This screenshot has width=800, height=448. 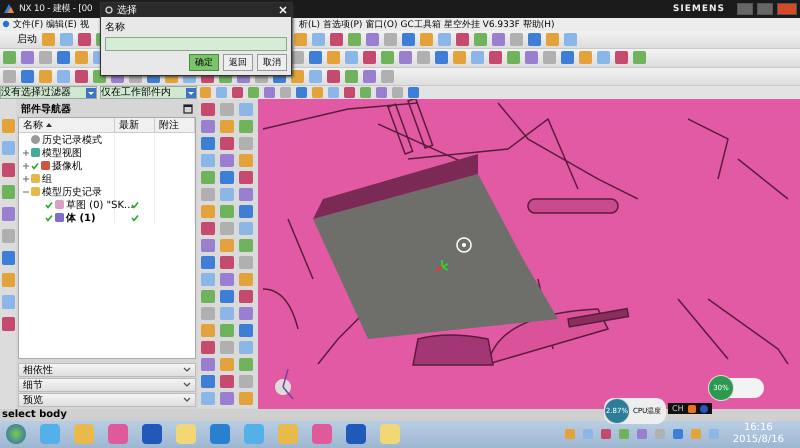 I want to click on dialog-button: 返回, so click(x=238, y=62).